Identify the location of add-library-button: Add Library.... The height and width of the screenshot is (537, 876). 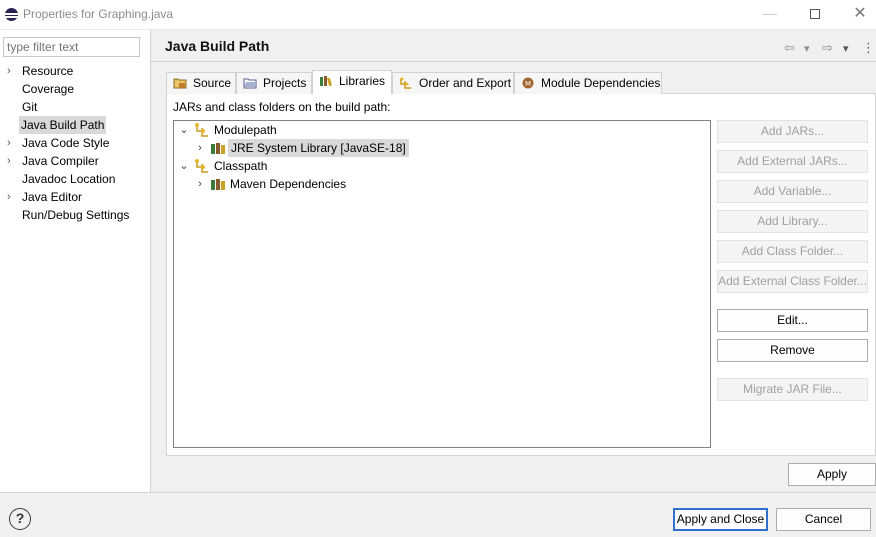
(792, 221).